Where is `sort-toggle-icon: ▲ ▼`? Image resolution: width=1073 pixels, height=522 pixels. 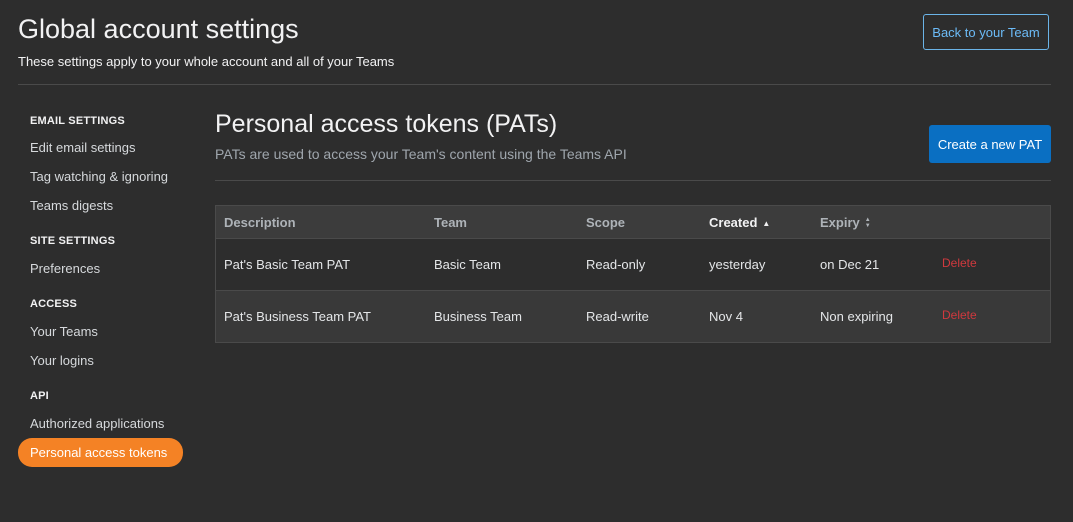
sort-toggle-icon: ▲ ▼ is located at coordinates (867, 223).